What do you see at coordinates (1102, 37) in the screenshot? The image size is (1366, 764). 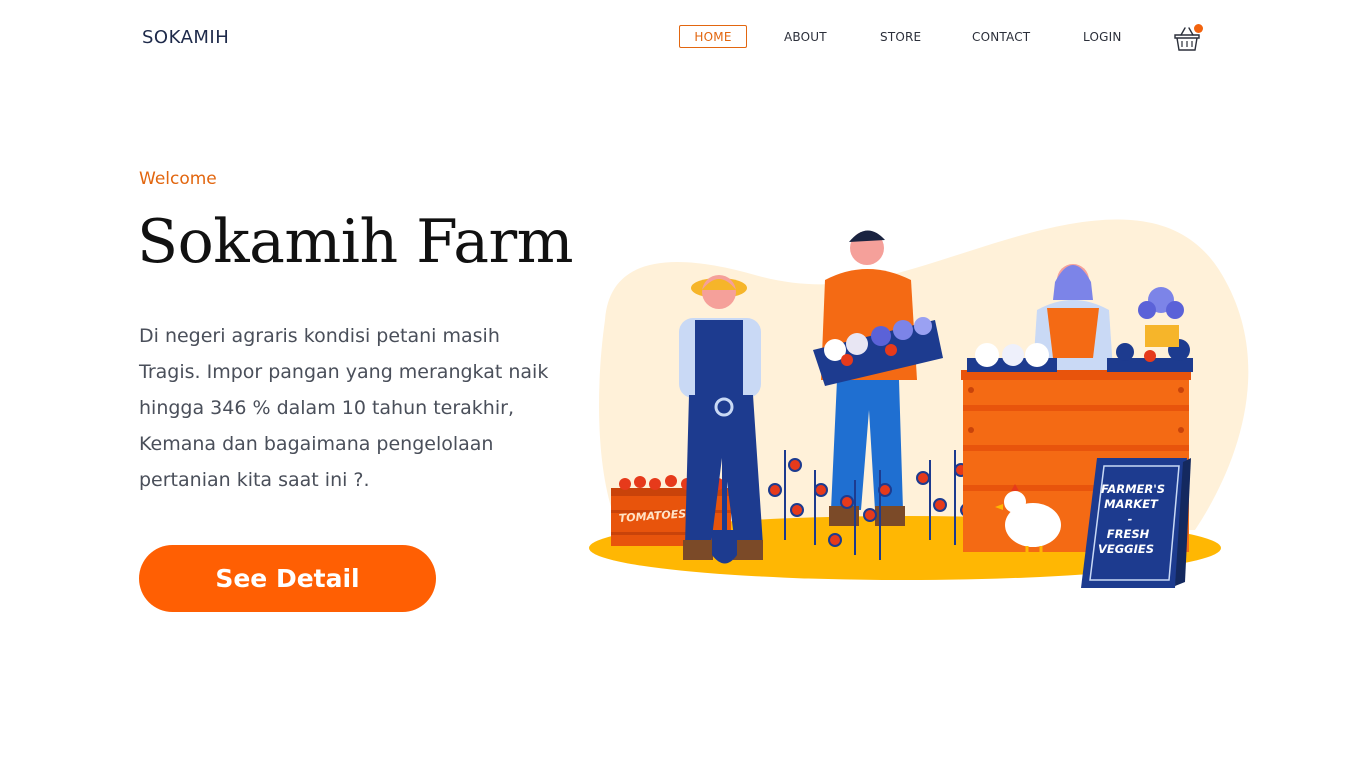 I see `nav-login: LOGIN` at bounding box center [1102, 37].